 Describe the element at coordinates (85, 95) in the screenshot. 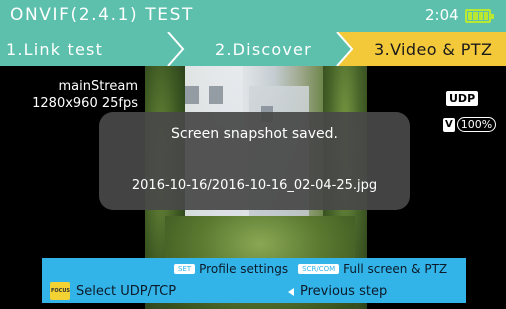

I see `stream-info: mainStream 1280x960 25fps` at that location.